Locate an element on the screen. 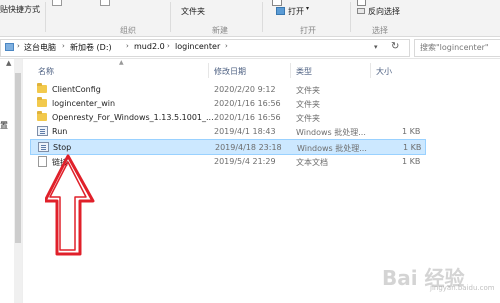 Image resolution: width=500 pixels, height=303 pixels. chevron-down-icon: ▾ is located at coordinates (307, 8).